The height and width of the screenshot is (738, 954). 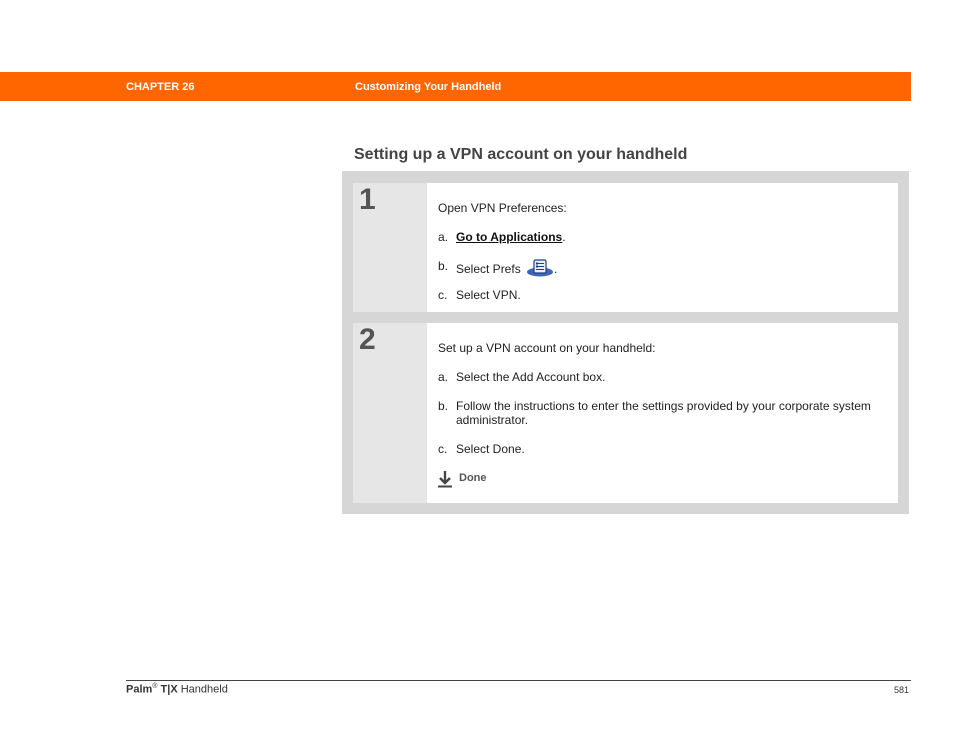 What do you see at coordinates (509, 237) in the screenshot?
I see `go-to-applications-link: Go to Applications` at bounding box center [509, 237].